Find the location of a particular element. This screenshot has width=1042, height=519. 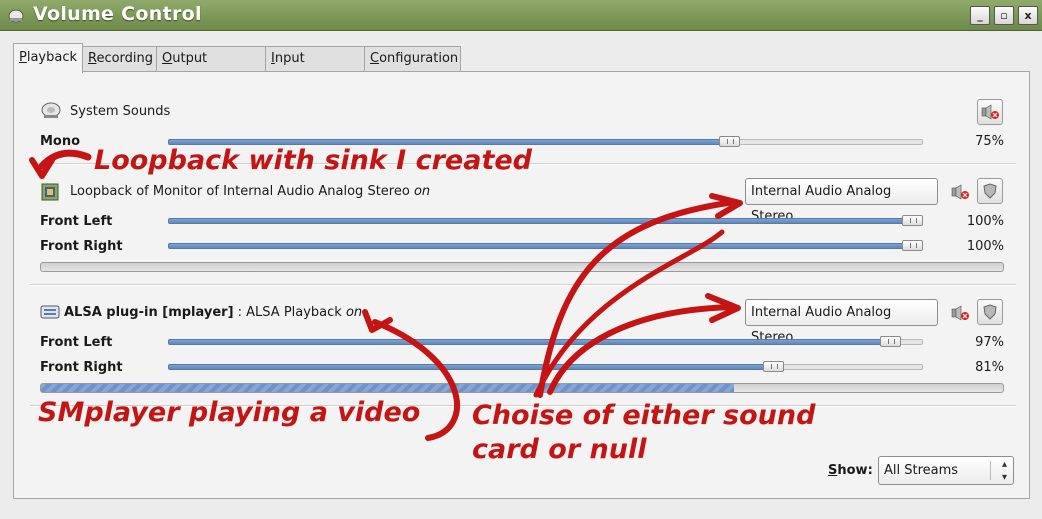

annotation-loopback: Loopback with sink I created is located at coordinates (313, 160).